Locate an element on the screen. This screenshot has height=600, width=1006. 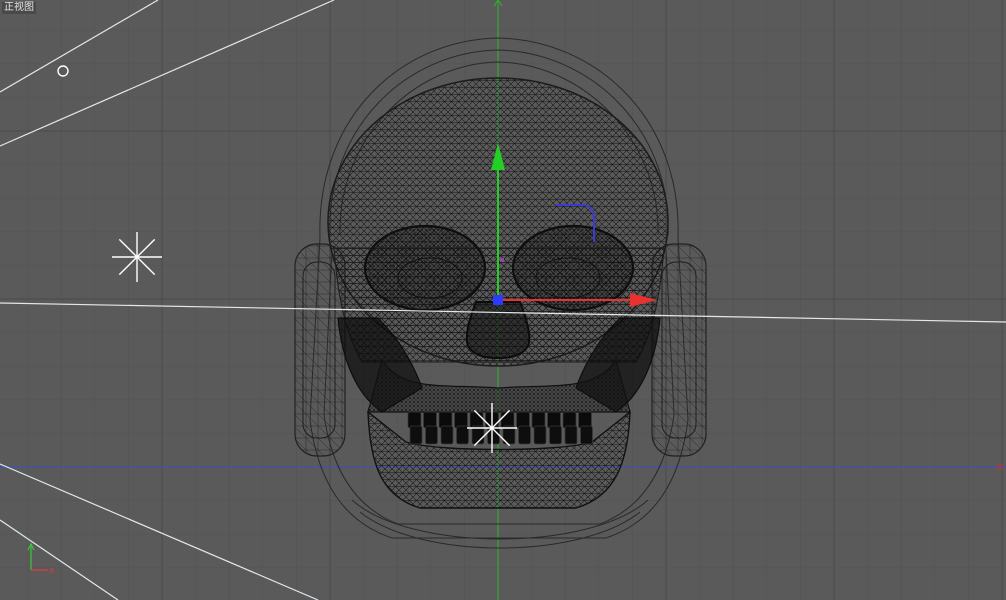
light-object-circle-icon is located at coordinates (63, 71).